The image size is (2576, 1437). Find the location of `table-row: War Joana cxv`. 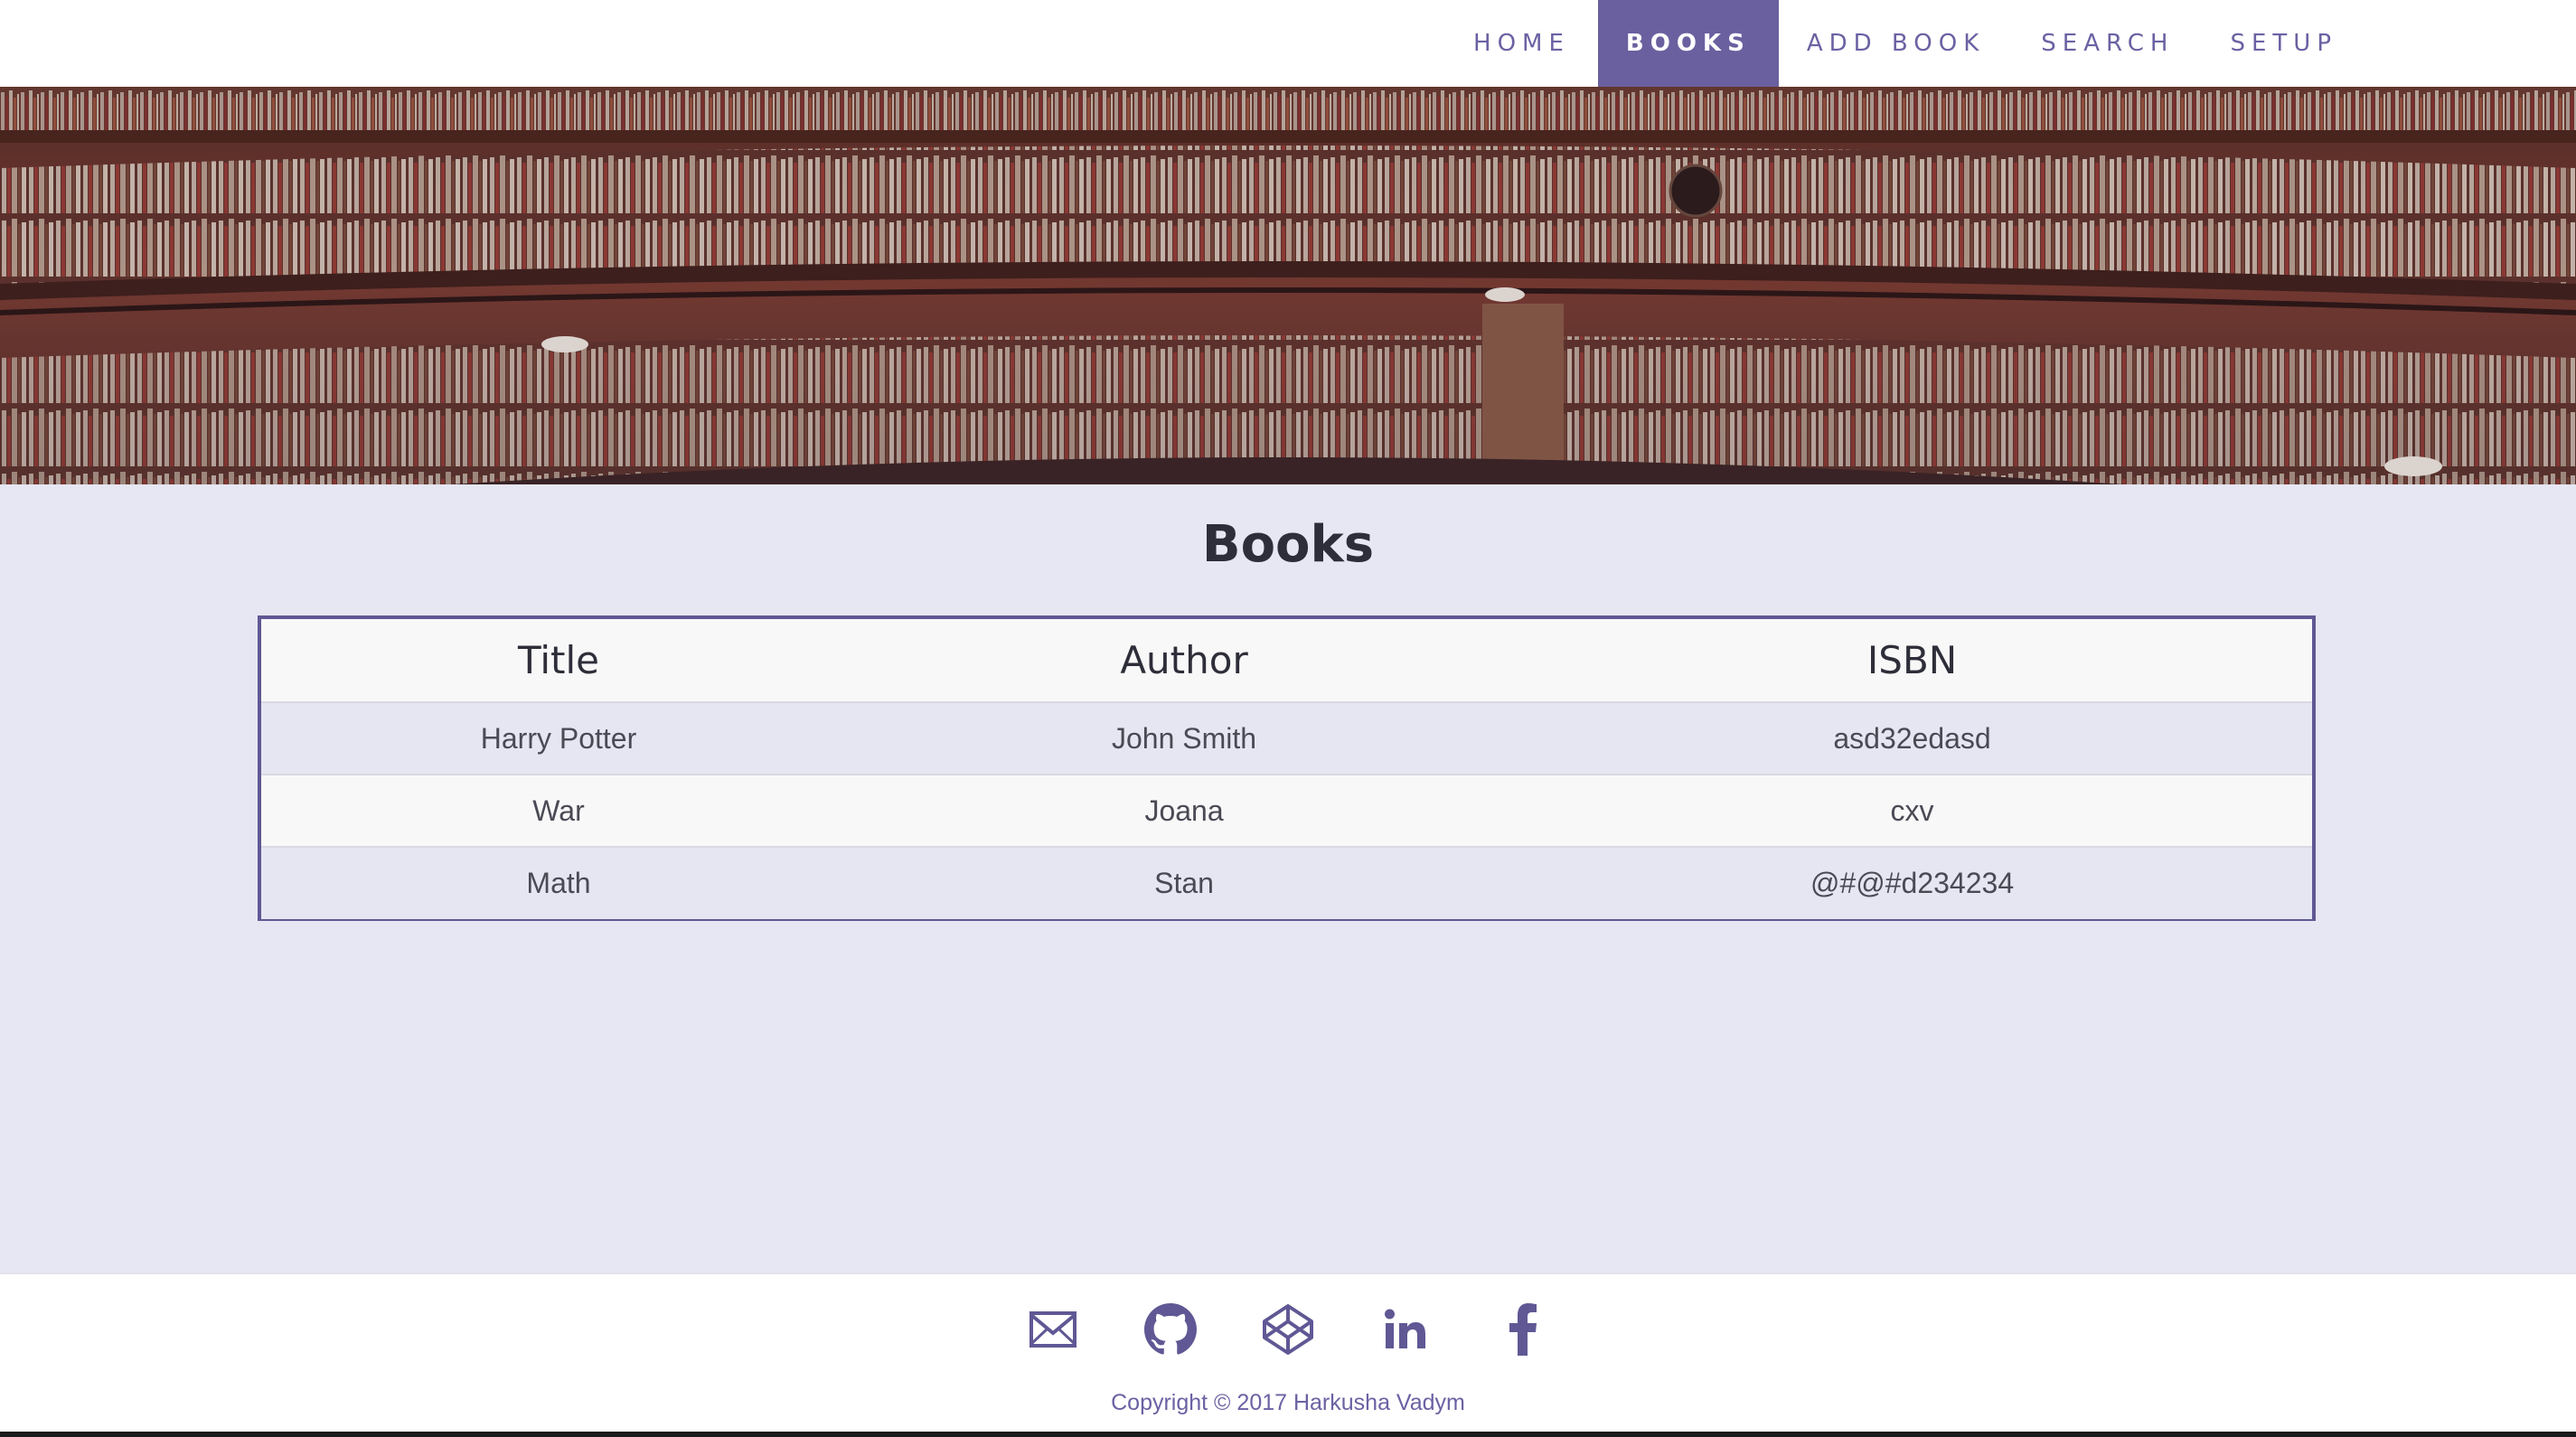

table-row: War Joana cxv is located at coordinates (1287, 812).